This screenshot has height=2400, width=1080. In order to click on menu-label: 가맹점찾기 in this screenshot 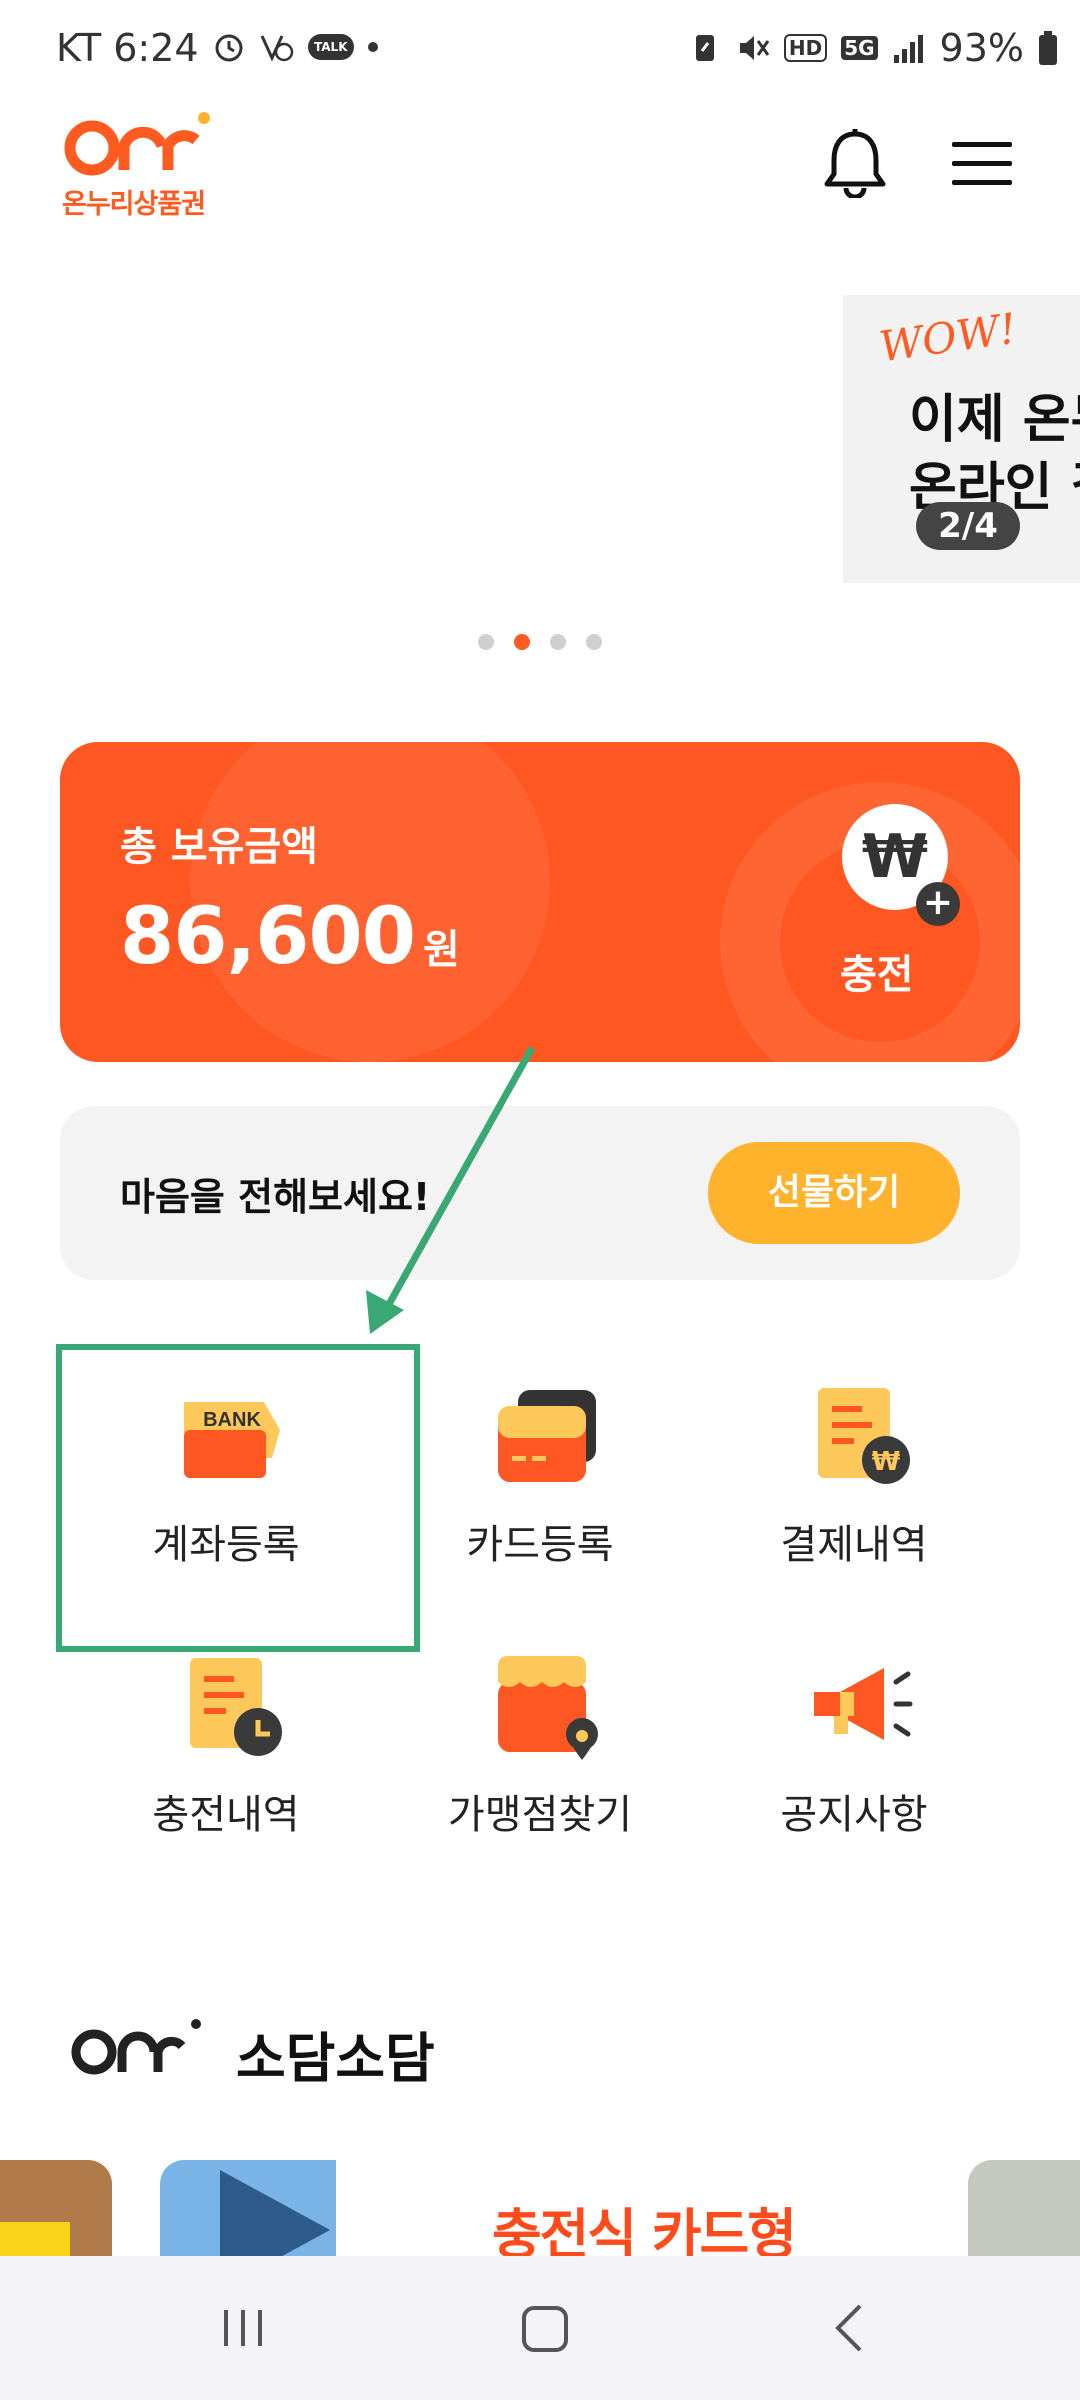, I will do `click(540, 1815)`.